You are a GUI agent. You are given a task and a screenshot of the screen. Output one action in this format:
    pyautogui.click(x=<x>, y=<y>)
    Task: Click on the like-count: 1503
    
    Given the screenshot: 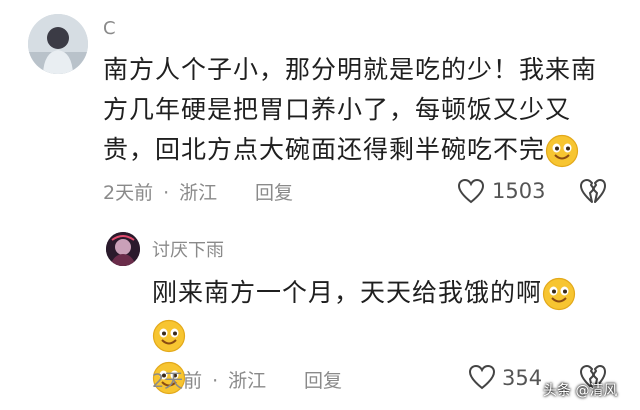 What is the action you would take?
    pyautogui.click(x=519, y=191)
    